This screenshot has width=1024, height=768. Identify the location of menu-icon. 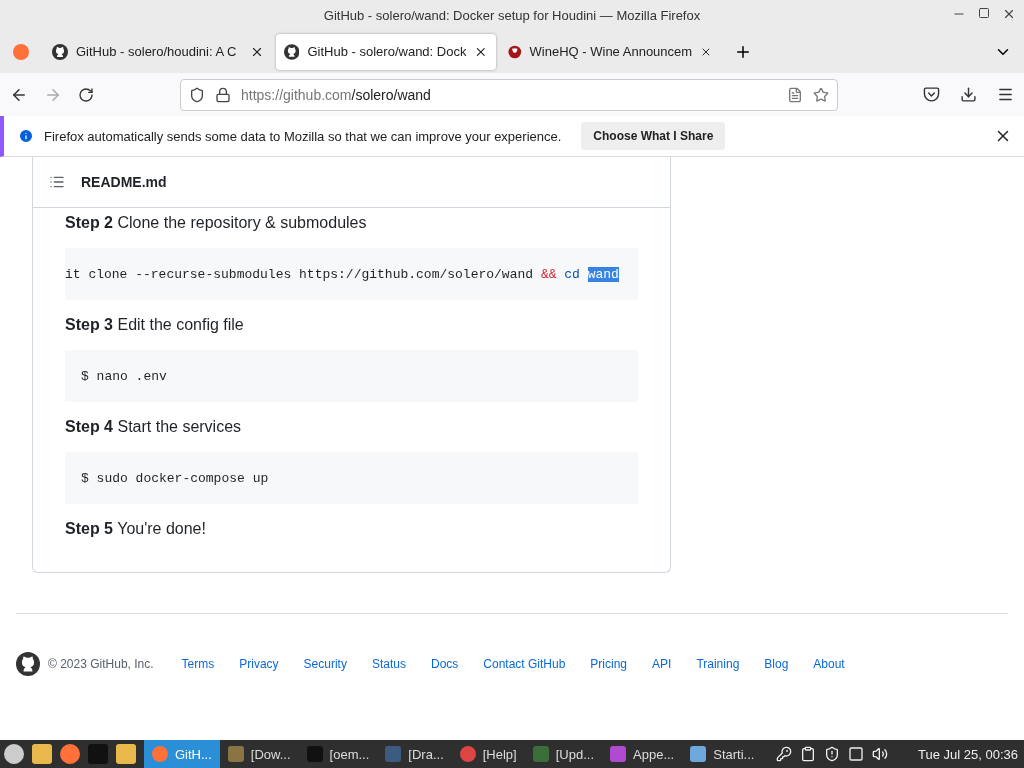
(1005, 94).